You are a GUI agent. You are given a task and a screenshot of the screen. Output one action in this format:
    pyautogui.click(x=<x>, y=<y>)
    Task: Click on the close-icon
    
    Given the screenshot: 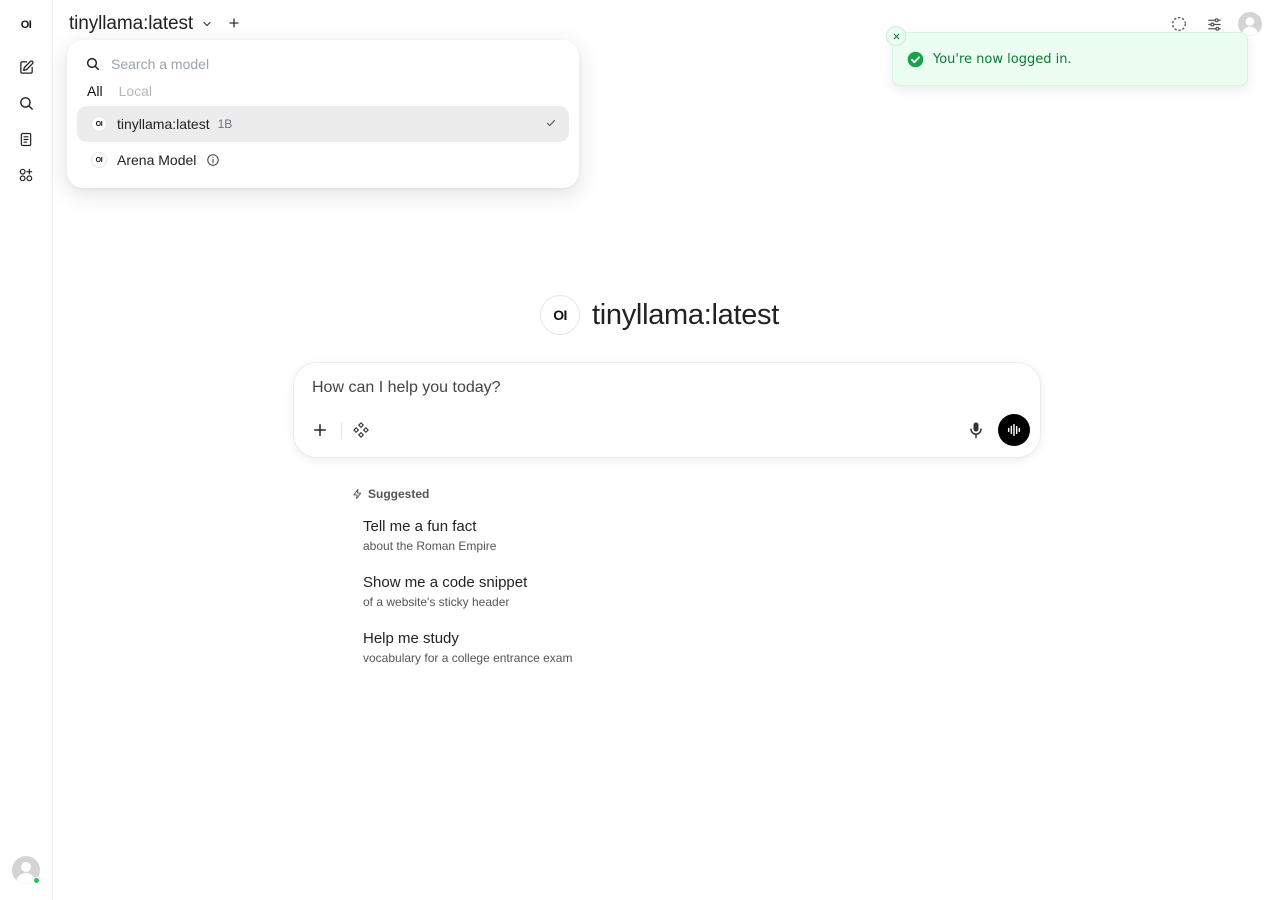 What is the action you would take?
    pyautogui.click(x=896, y=36)
    